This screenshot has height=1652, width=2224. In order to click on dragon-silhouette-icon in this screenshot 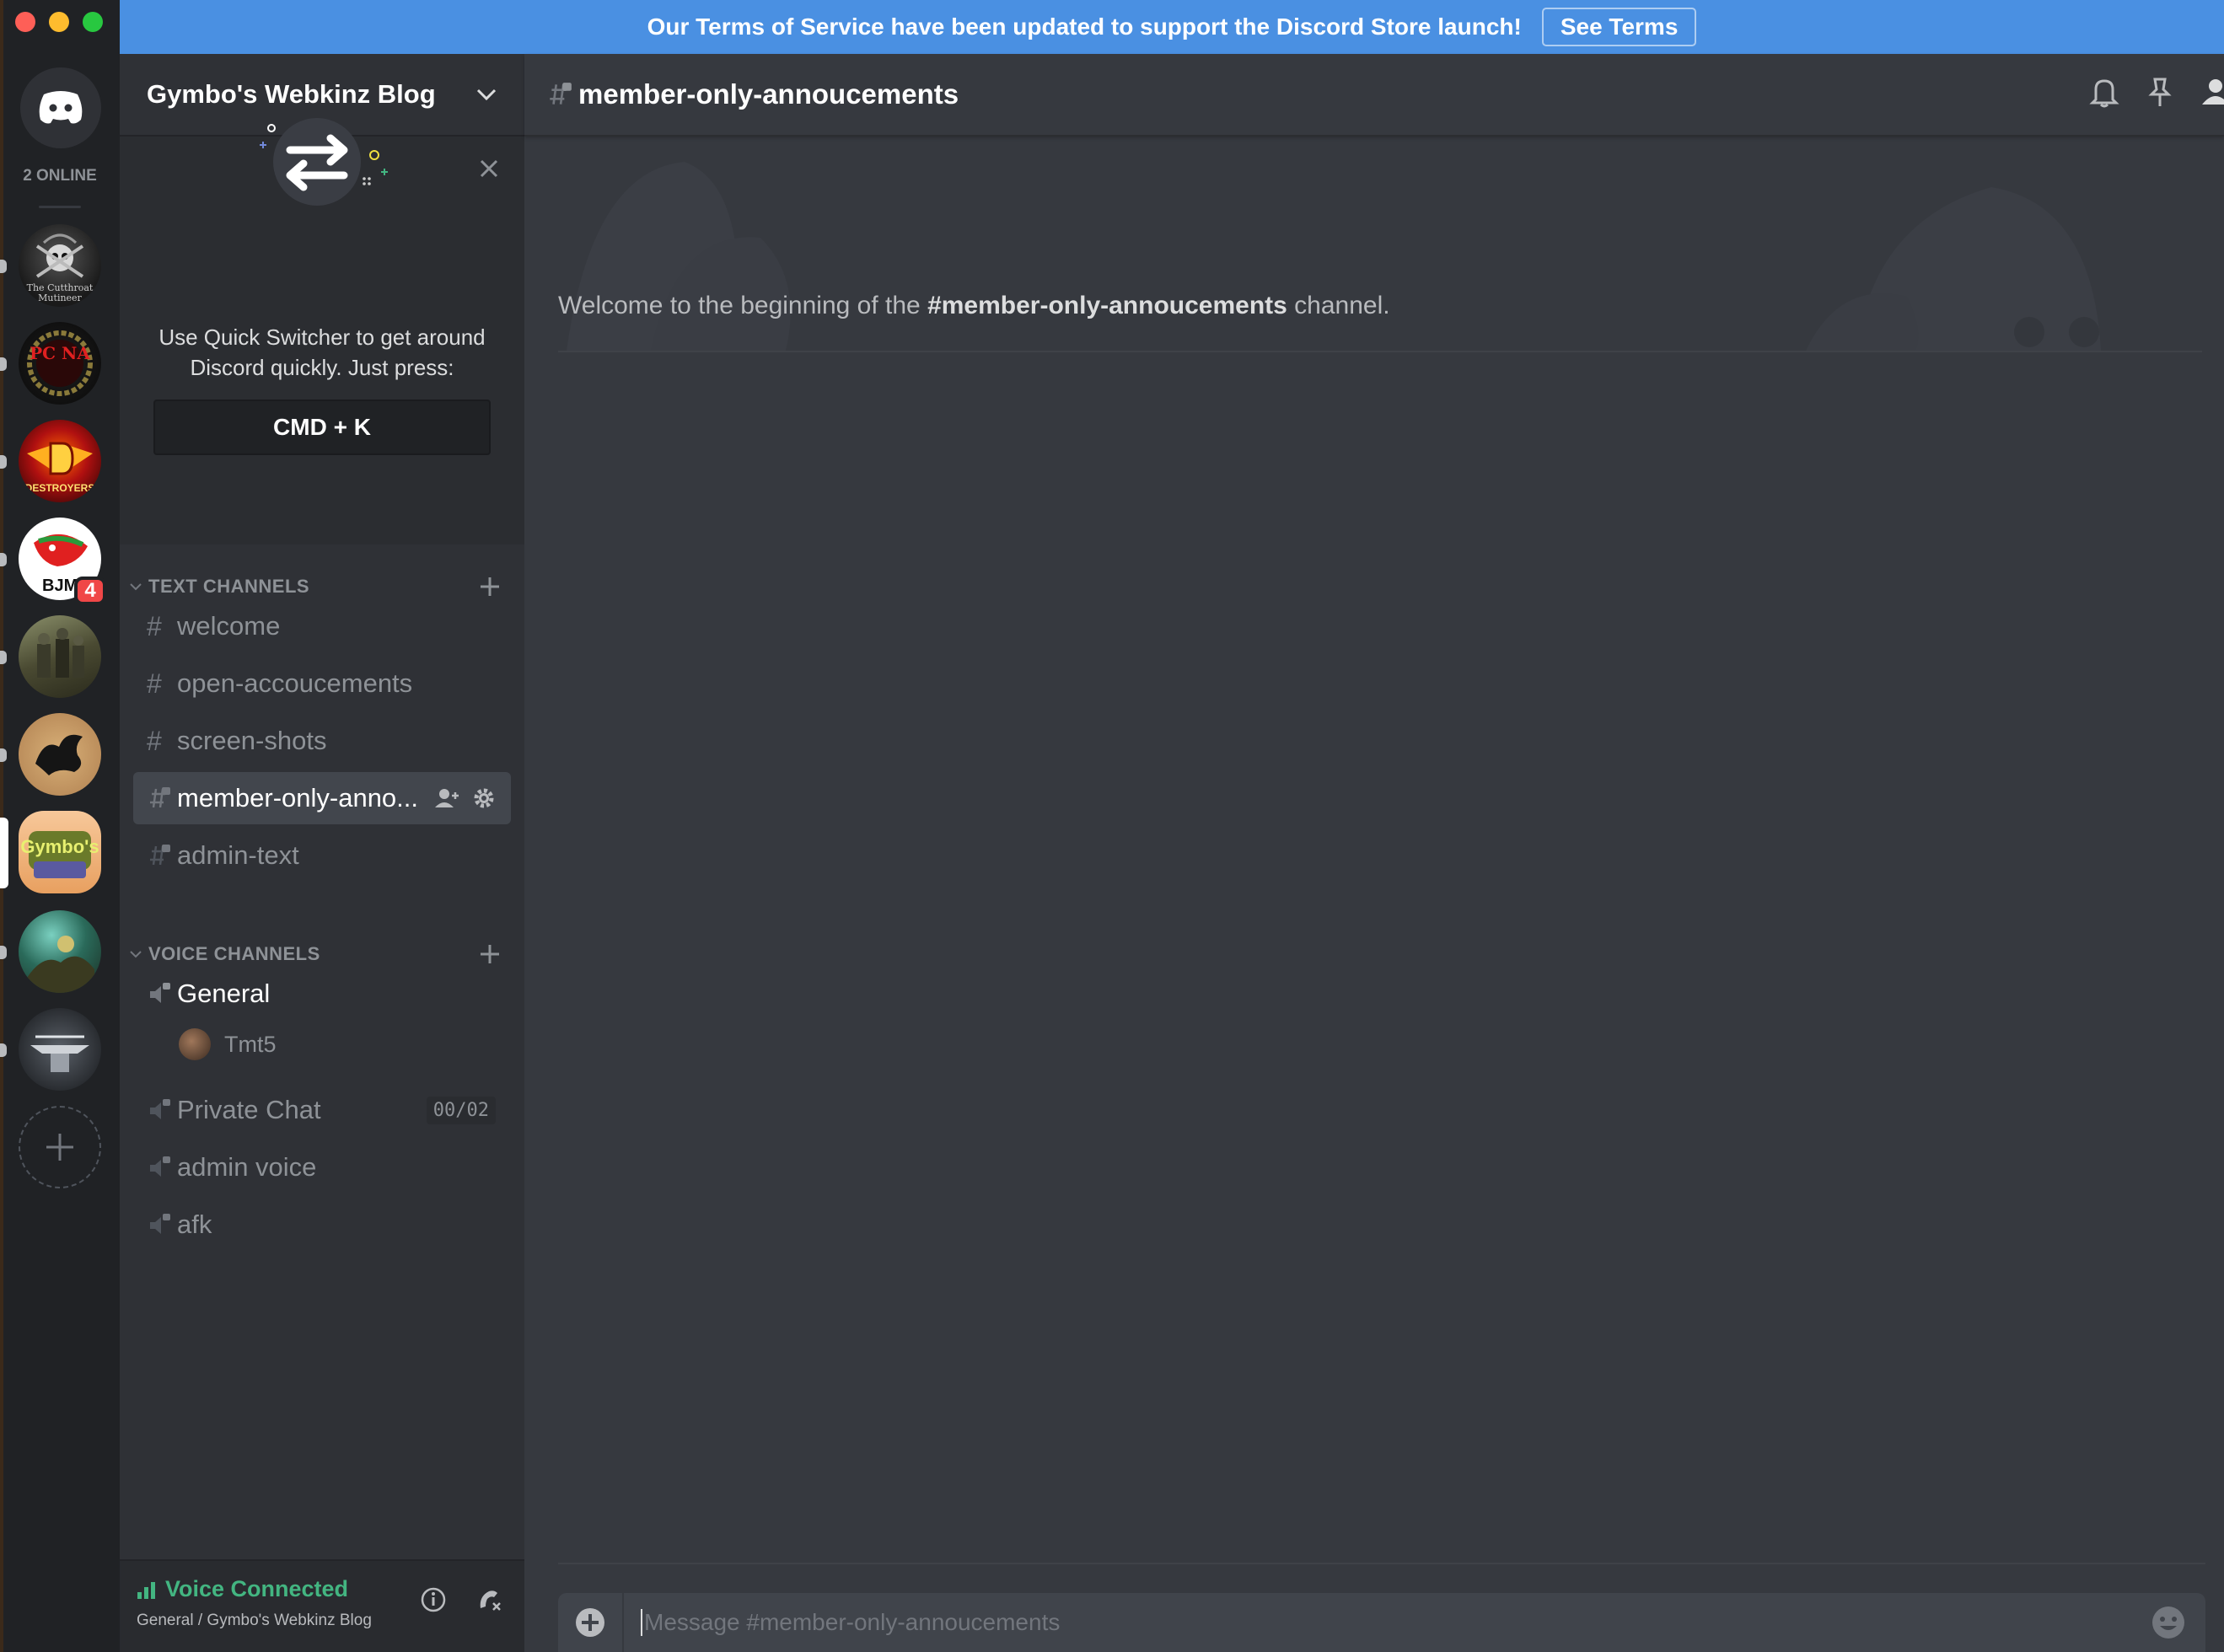, I will do `click(59, 754)`.